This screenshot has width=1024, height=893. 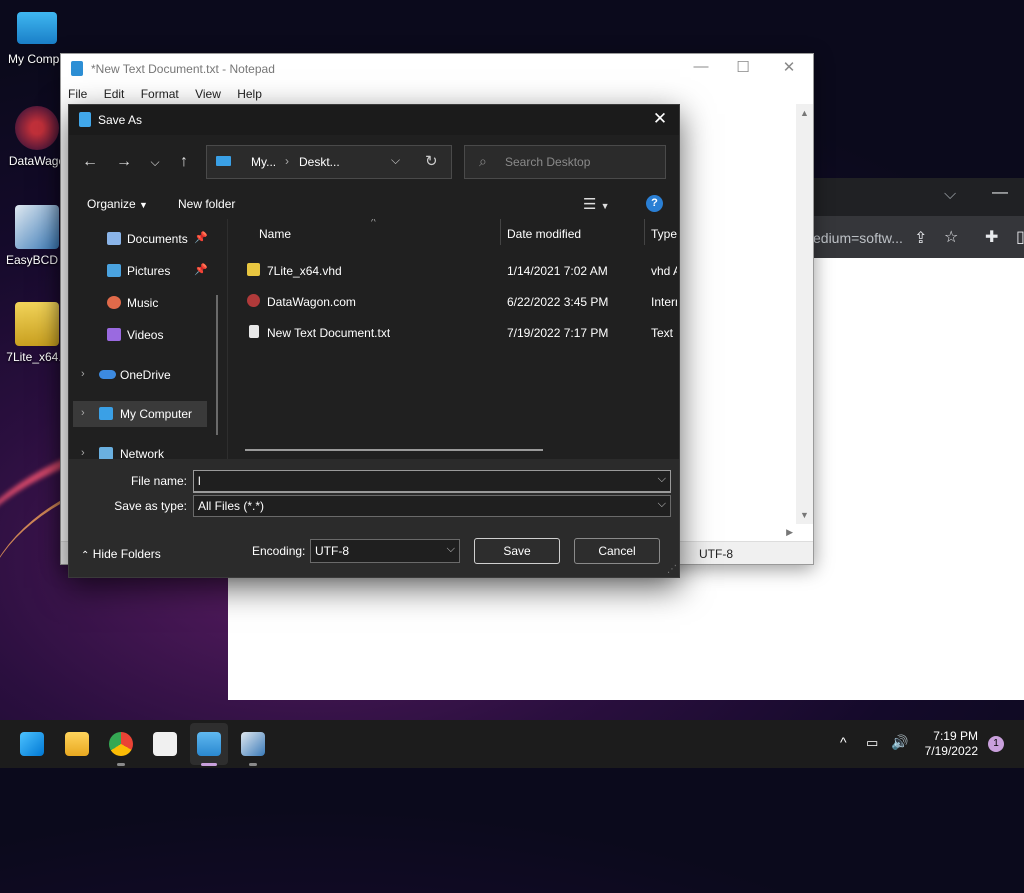 I want to click on volume-icon: 🔊, so click(x=899, y=742).